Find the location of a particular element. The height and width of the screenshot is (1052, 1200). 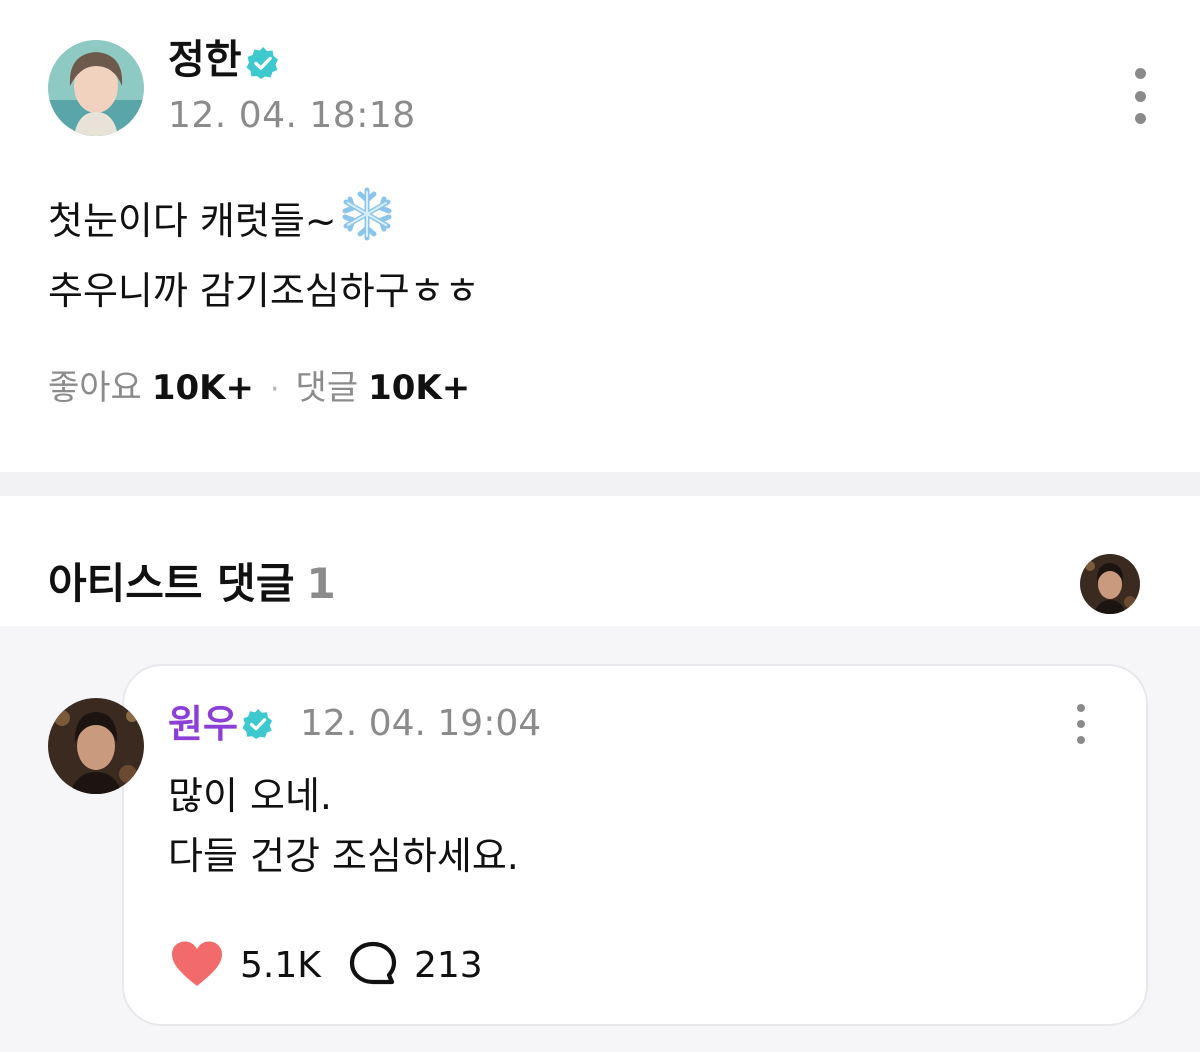

comment-body-line: 다들 건강 조심하세요. is located at coordinates (343, 856).